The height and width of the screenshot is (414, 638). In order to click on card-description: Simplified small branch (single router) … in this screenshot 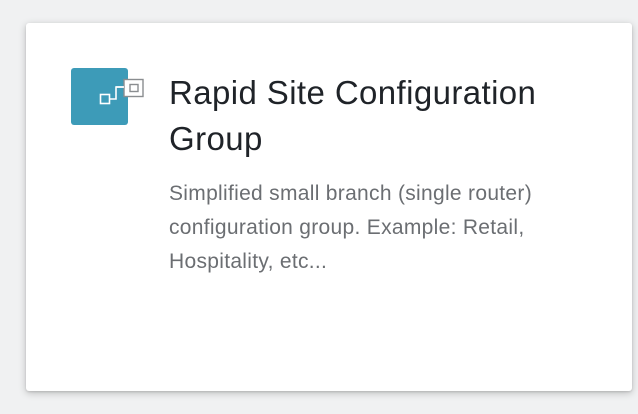, I will do `click(350, 227)`.